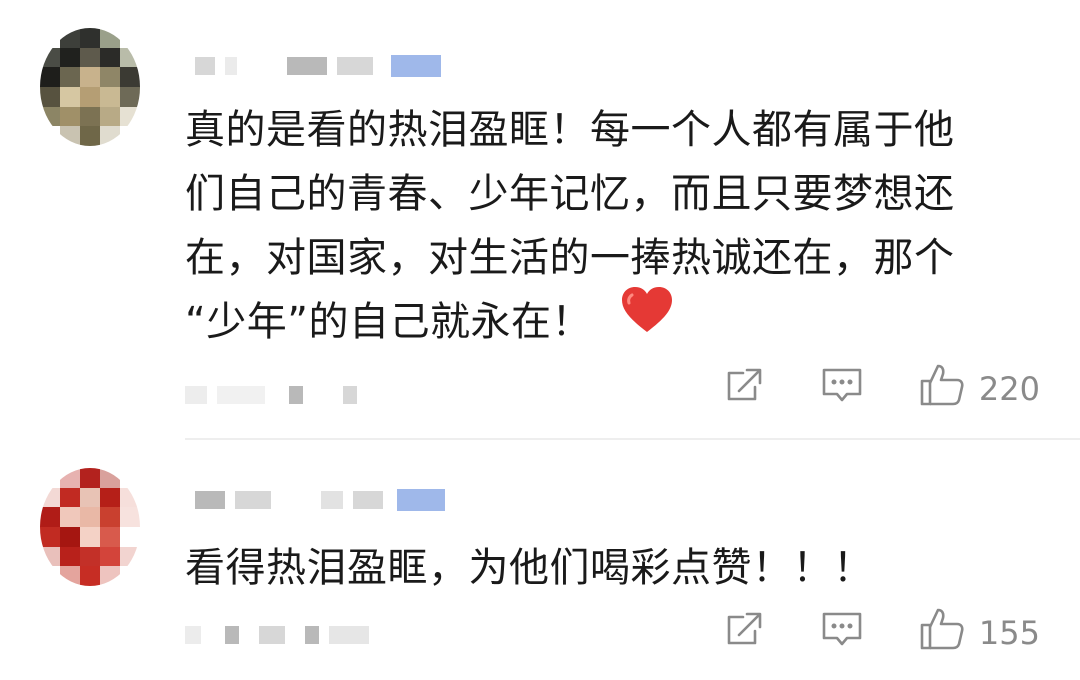 Image resolution: width=1080 pixels, height=680 pixels. I want to click on heart-emoji-icon, so click(647, 319).